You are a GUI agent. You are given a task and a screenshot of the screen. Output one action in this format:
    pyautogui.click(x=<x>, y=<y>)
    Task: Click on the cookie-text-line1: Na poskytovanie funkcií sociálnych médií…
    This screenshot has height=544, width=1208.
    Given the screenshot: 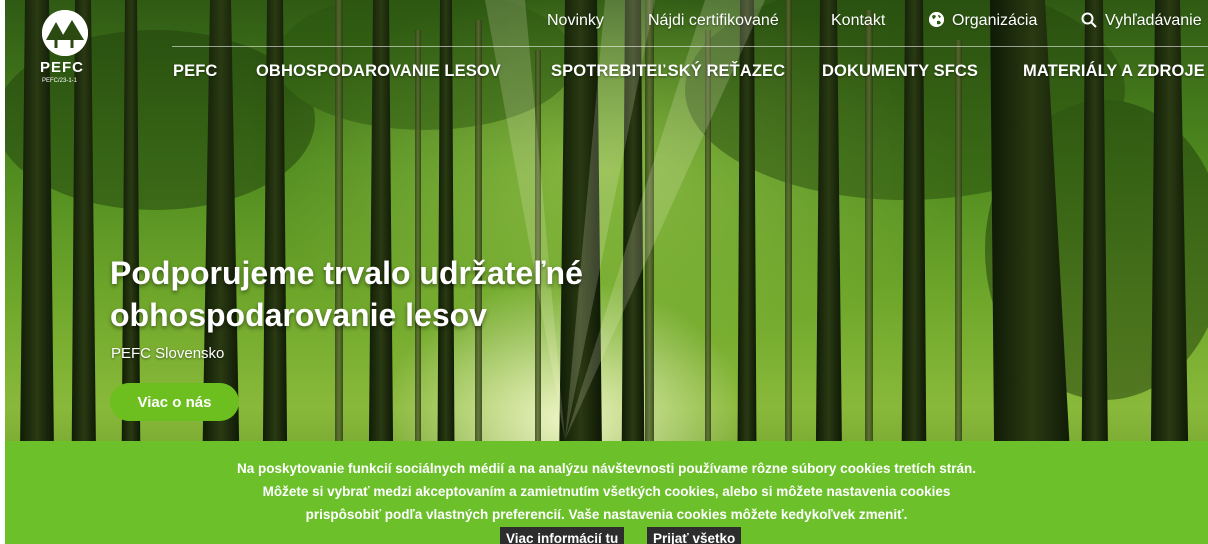 What is the action you would take?
    pyautogui.click(x=606, y=468)
    